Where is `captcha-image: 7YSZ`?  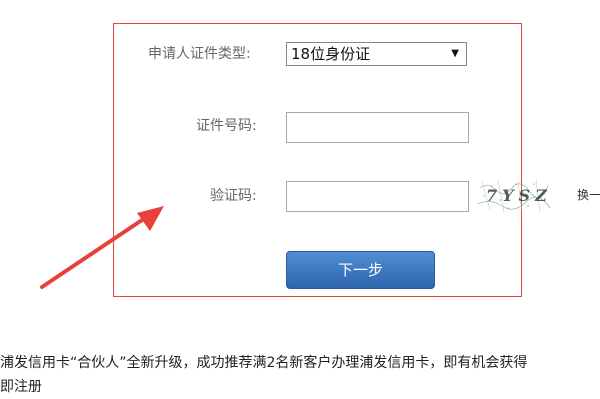
captcha-image: 7YSZ is located at coordinates (514, 196).